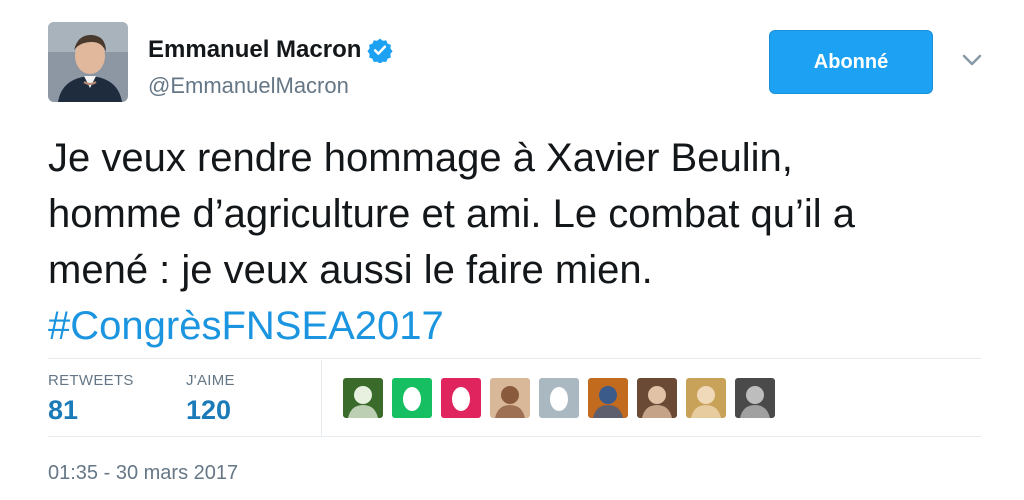  What do you see at coordinates (706, 398) in the screenshot?
I see `liker-avatar-woman-blonde` at bounding box center [706, 398].